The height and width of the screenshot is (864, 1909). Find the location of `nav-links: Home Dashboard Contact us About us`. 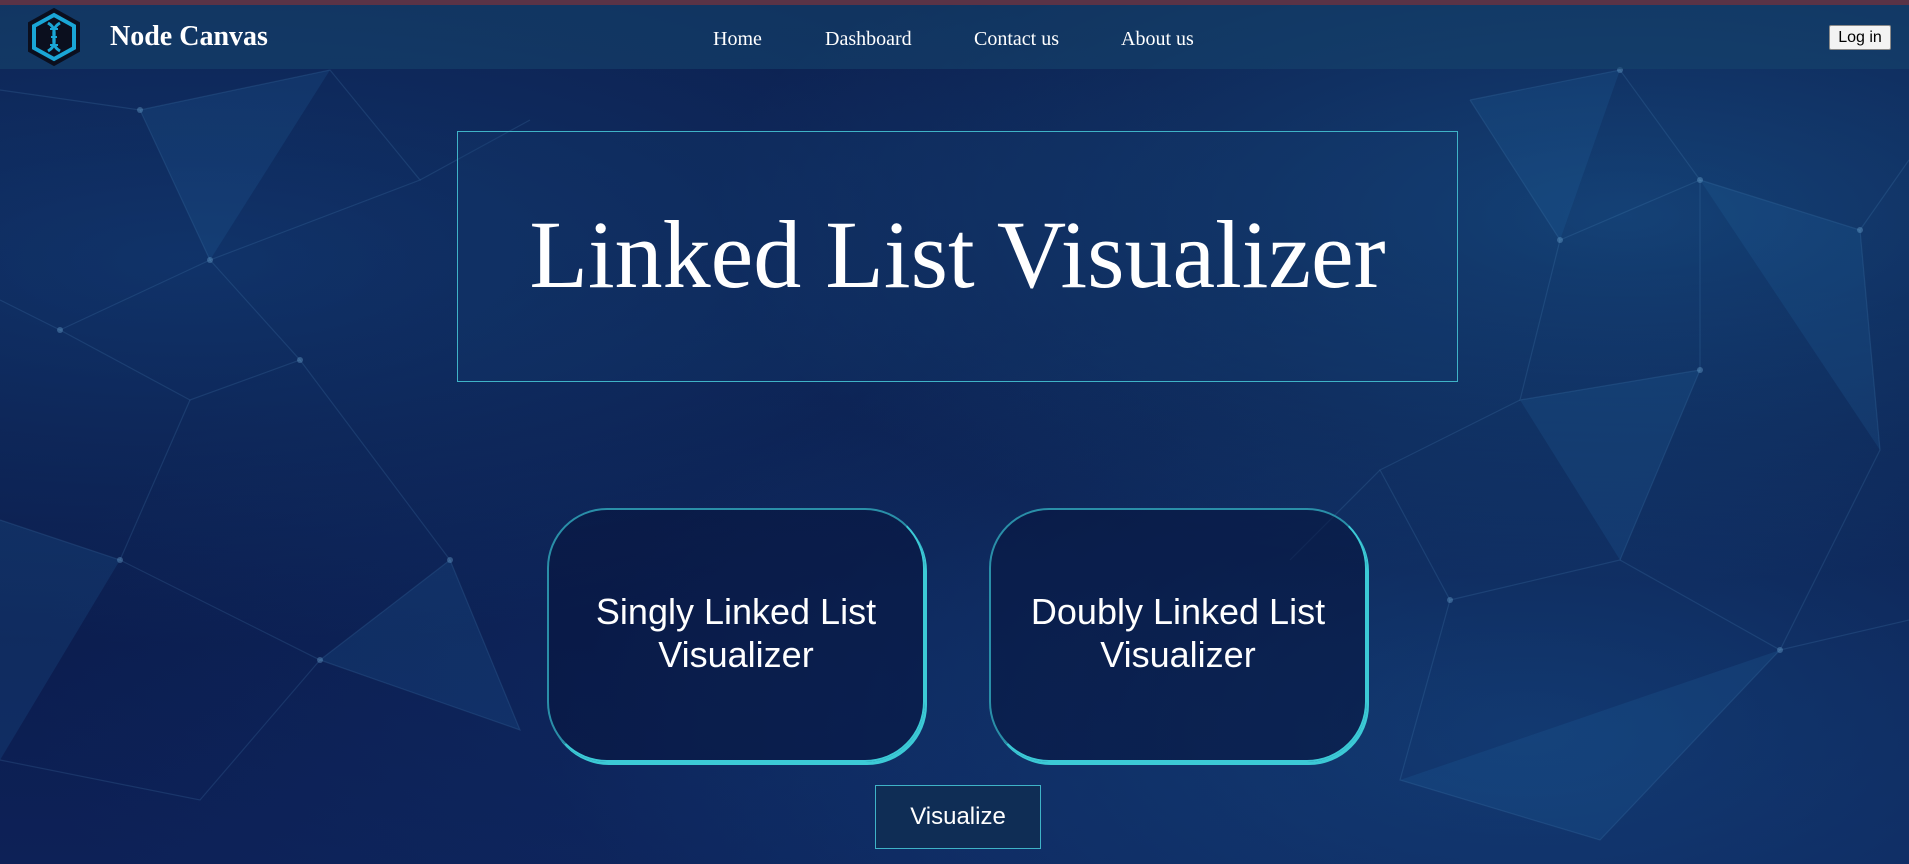

nav-links: Home Dashboard Contact us About us is located at coordinates (954, 39).